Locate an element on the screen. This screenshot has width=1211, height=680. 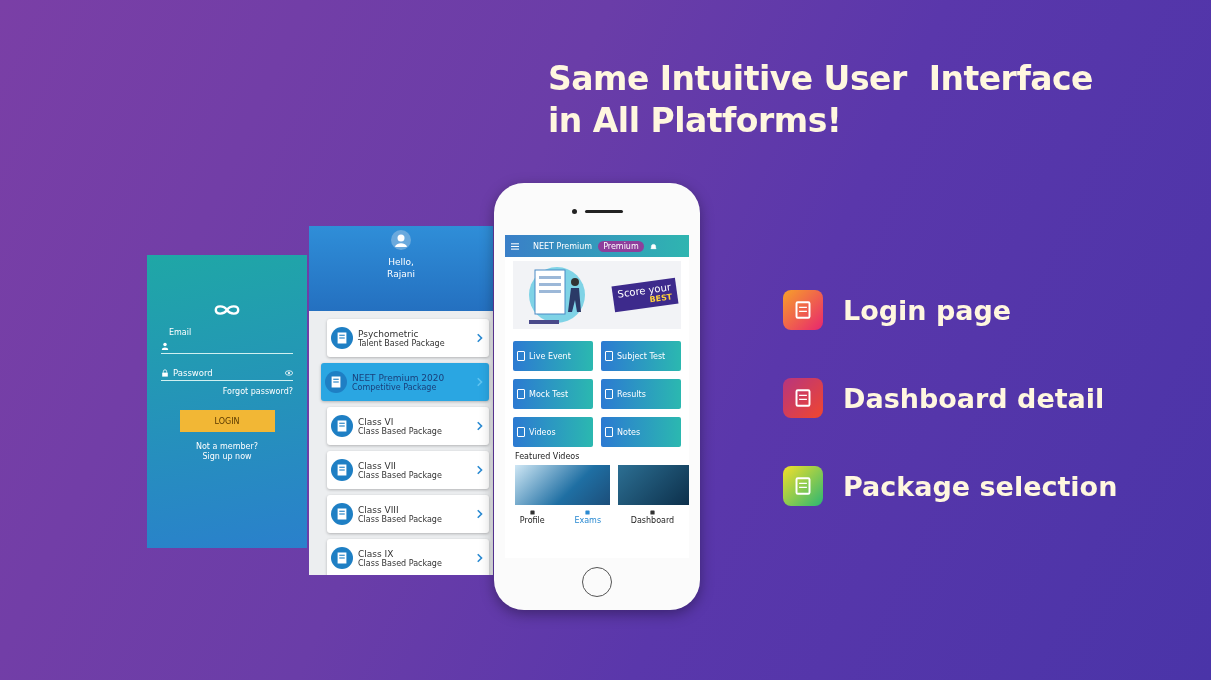
dashboard-tile: Results is located at coordinates (641, 394).